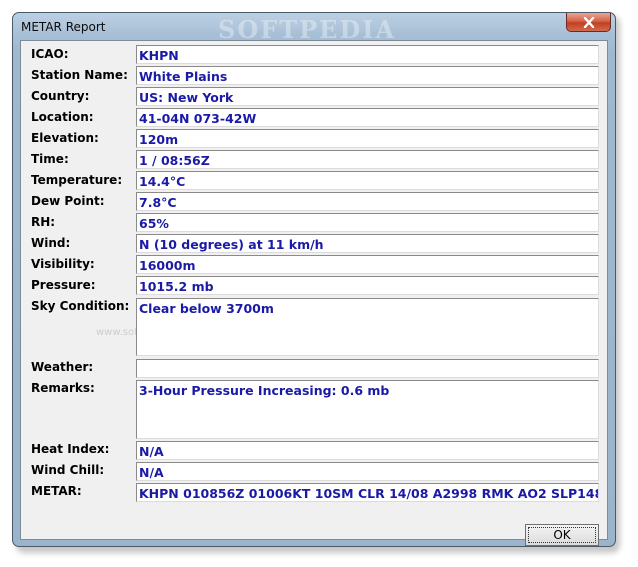 The width and height of the screenshot is (638, 567). What do you see at coordinates (231, 244) in the screenshot?
I see `wind-value: N (10 degrees) at 11 km/h` at bounding box center [231, 244].